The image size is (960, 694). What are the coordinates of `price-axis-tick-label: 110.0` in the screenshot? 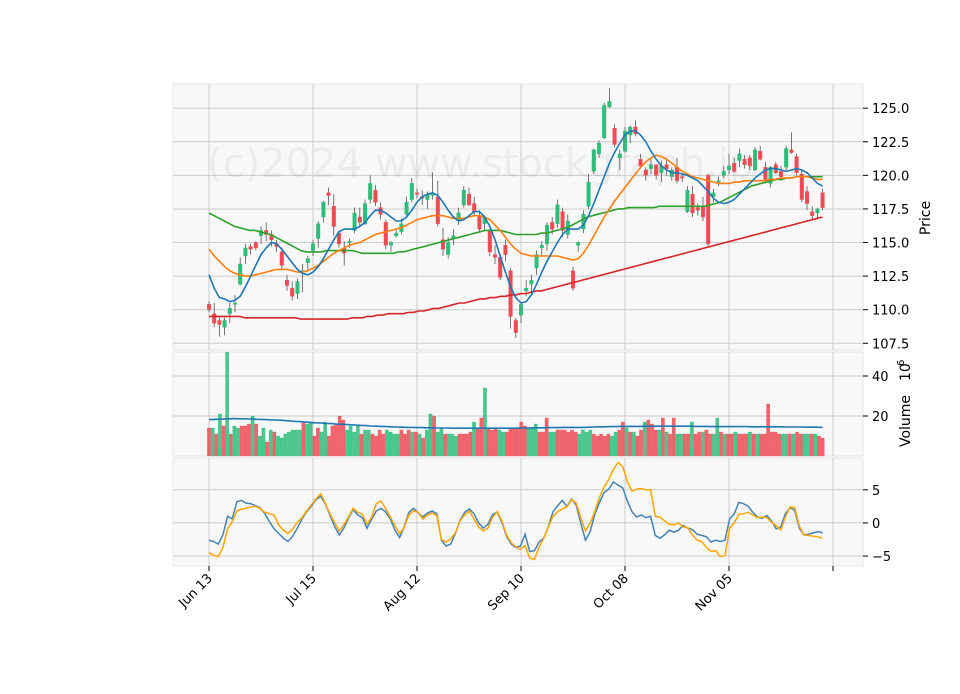 It's located at (890, 311).